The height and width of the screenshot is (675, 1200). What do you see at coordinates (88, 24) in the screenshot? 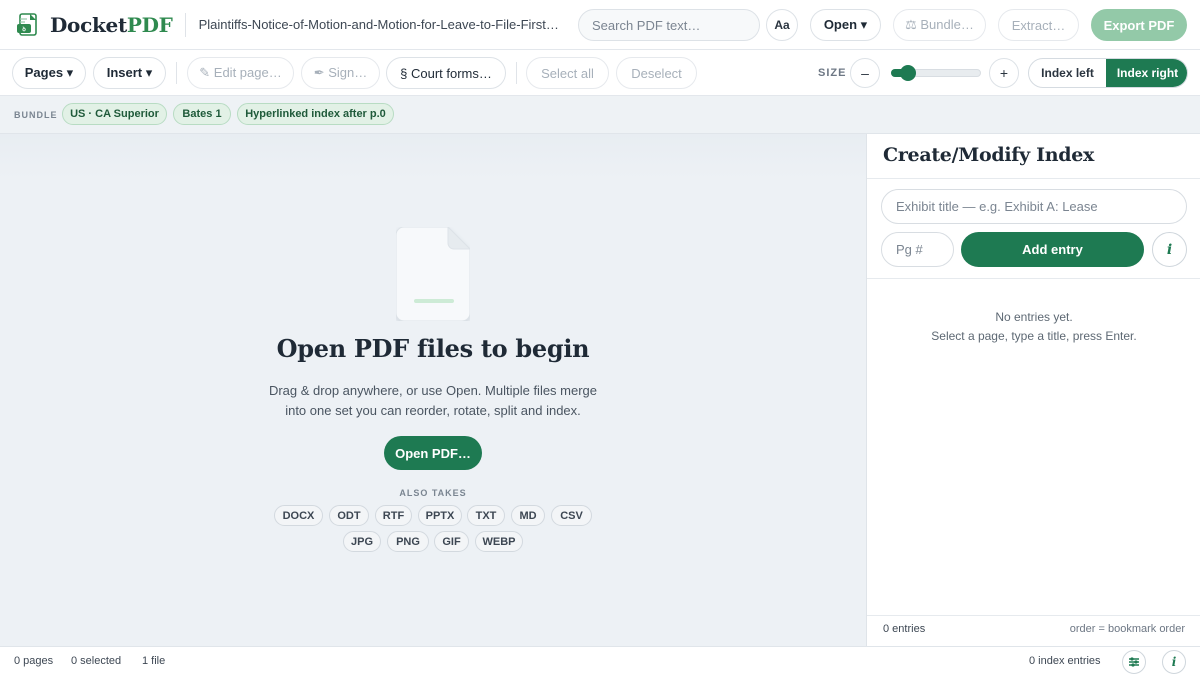
I see `logo-text-dark: Docket` at bounding box center [88, 24].